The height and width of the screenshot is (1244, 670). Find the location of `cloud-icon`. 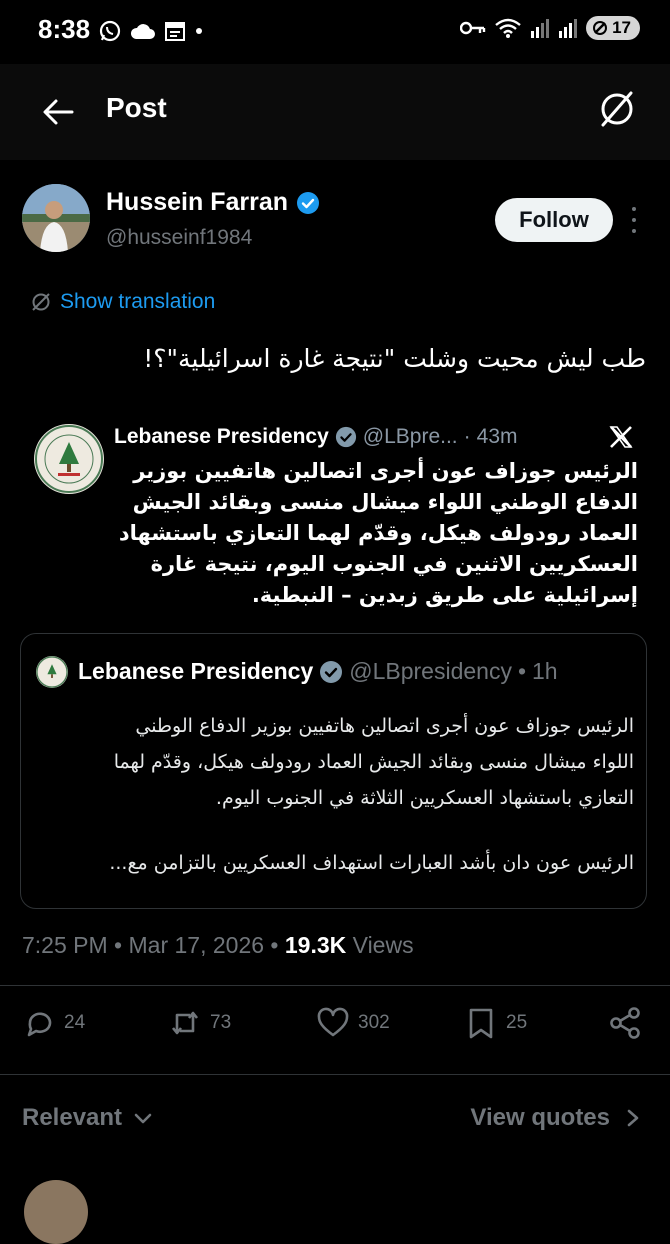

cloud-icon is located at coordinates (142, 31).